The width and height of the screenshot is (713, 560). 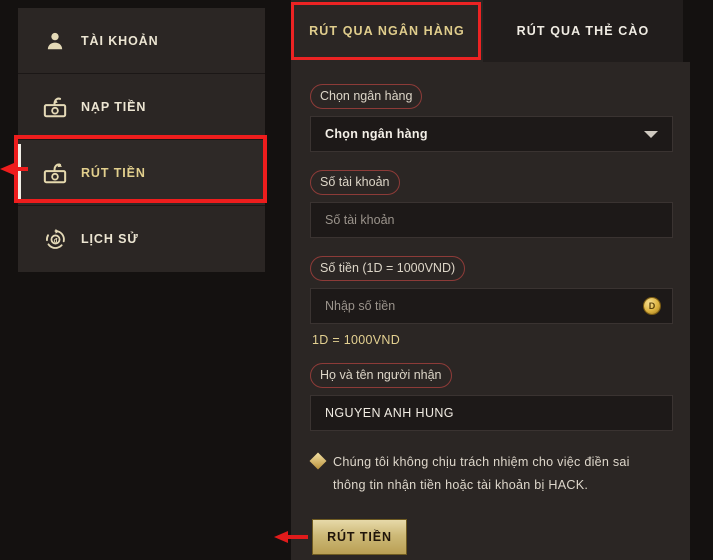 I want to click on field-account-number: Số tài khoản Số tài khoản, so click(x=491, y=204).